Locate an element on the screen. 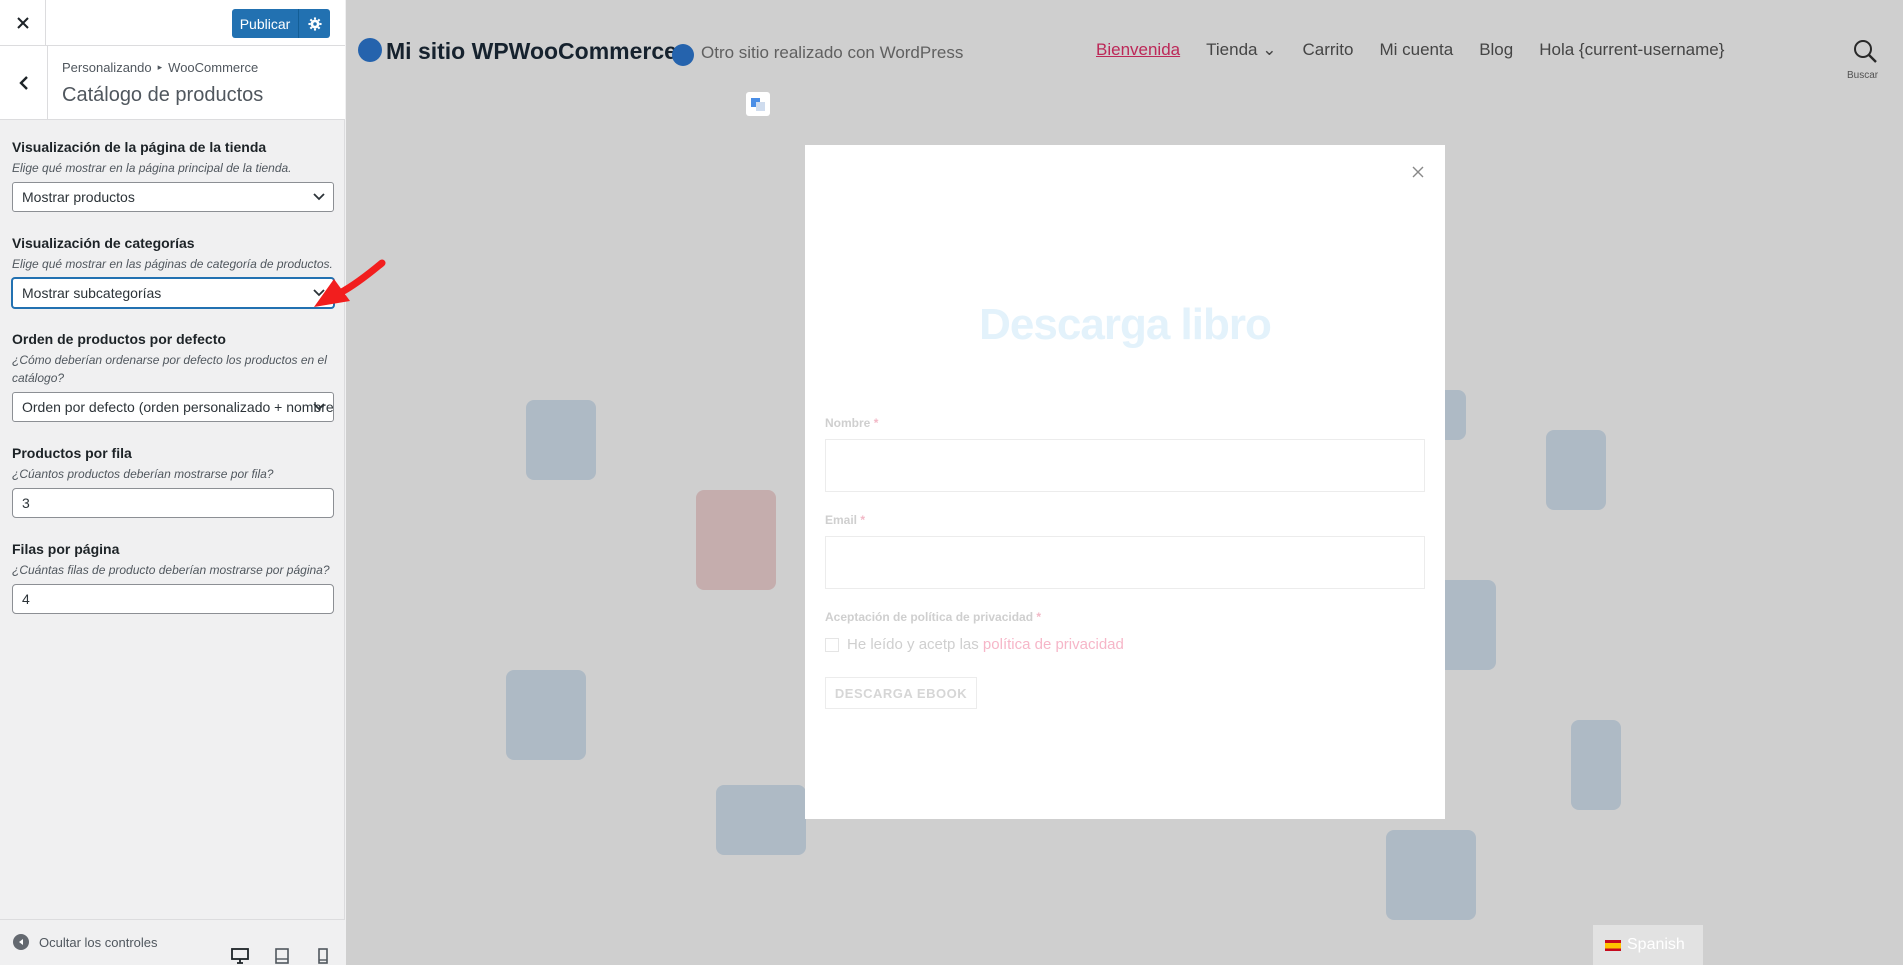 The width and height of the screenshot is (1903, 965). back-button is located at coordinates (24, 83).